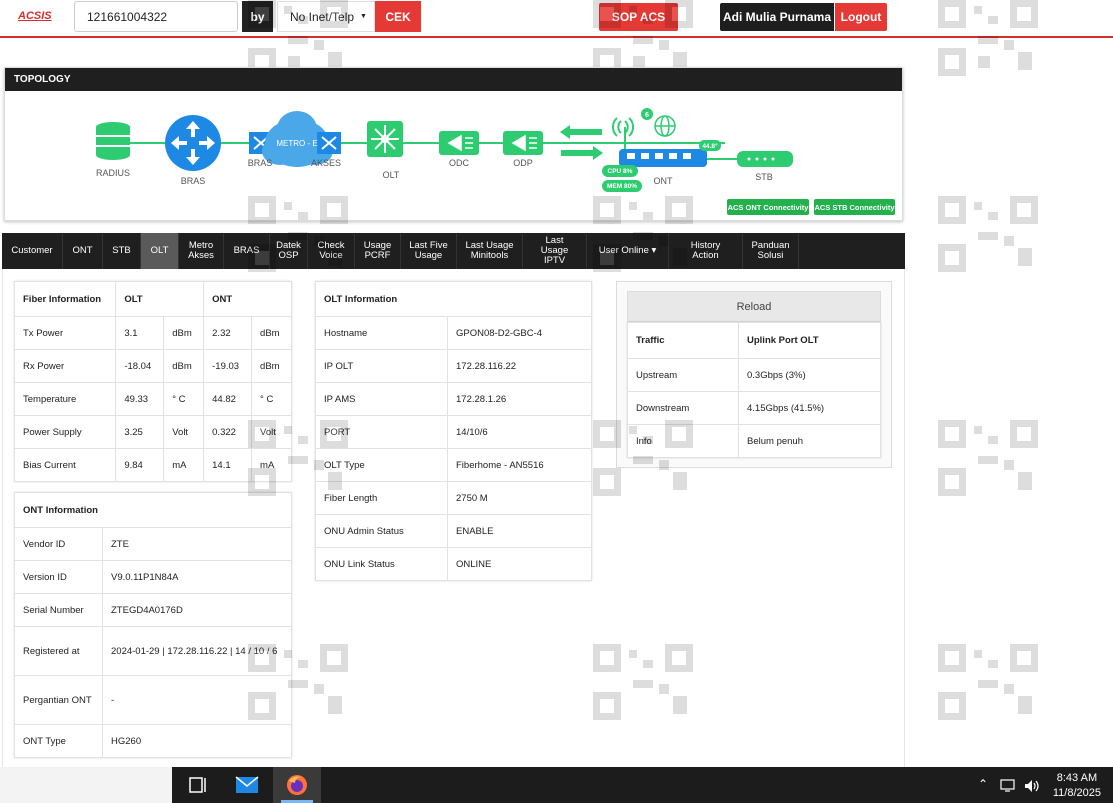 This screenshot has width=1113, height=803. Describe the element at coordinates (1008, 786) in the screenshot. I see `network-icon` at that location.